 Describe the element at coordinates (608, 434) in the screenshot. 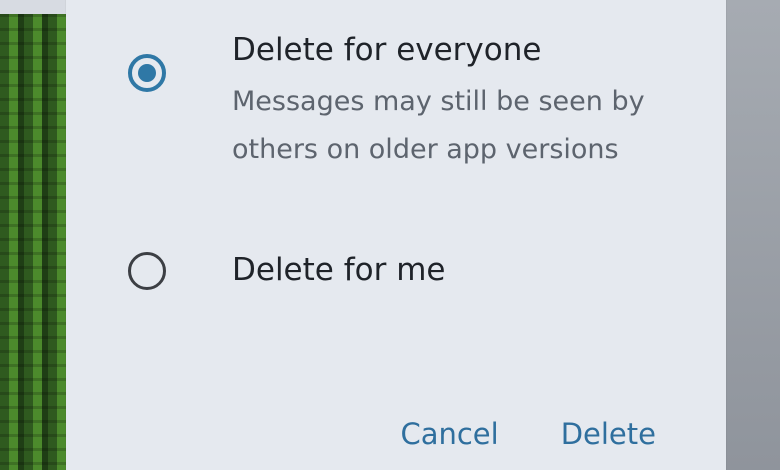

I see `delete-button: Delete` at that location.